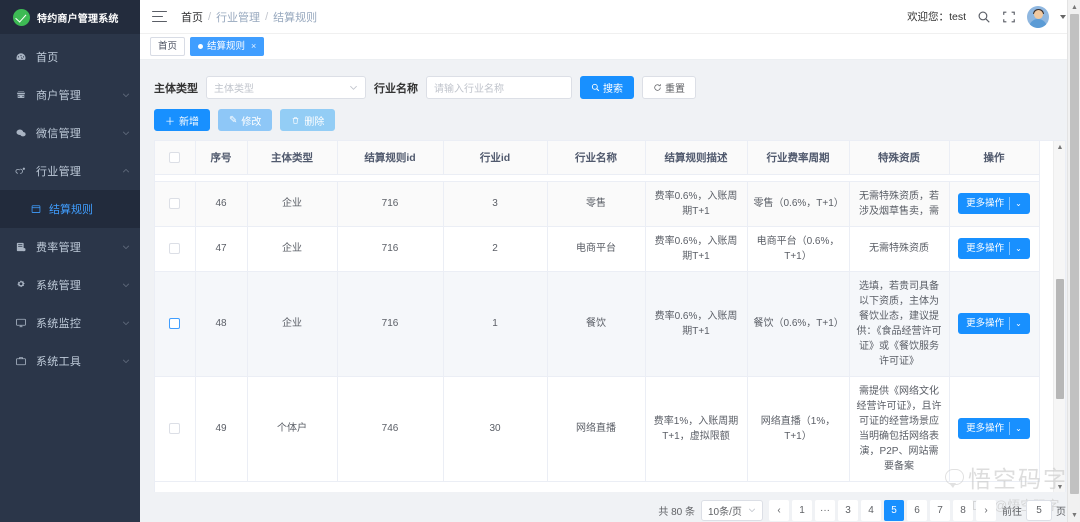  What do you see at coordinates (70, 285) in the screenshot?
I see `sidebar-item-system: 系统管理` at bounding box center [70, 285].